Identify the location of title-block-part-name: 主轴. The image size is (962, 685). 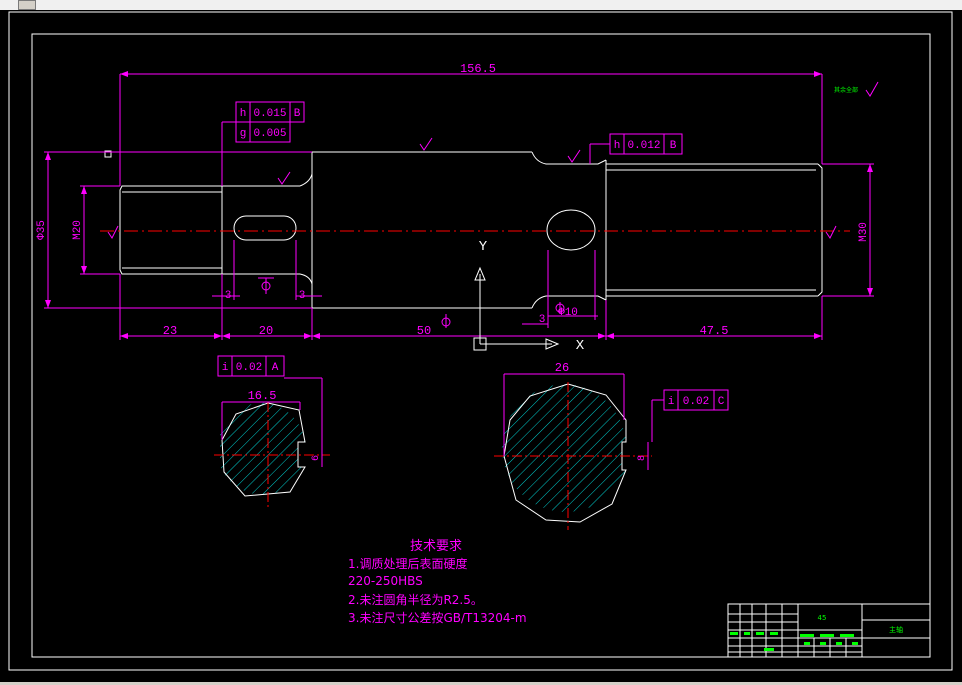
(896, 629).